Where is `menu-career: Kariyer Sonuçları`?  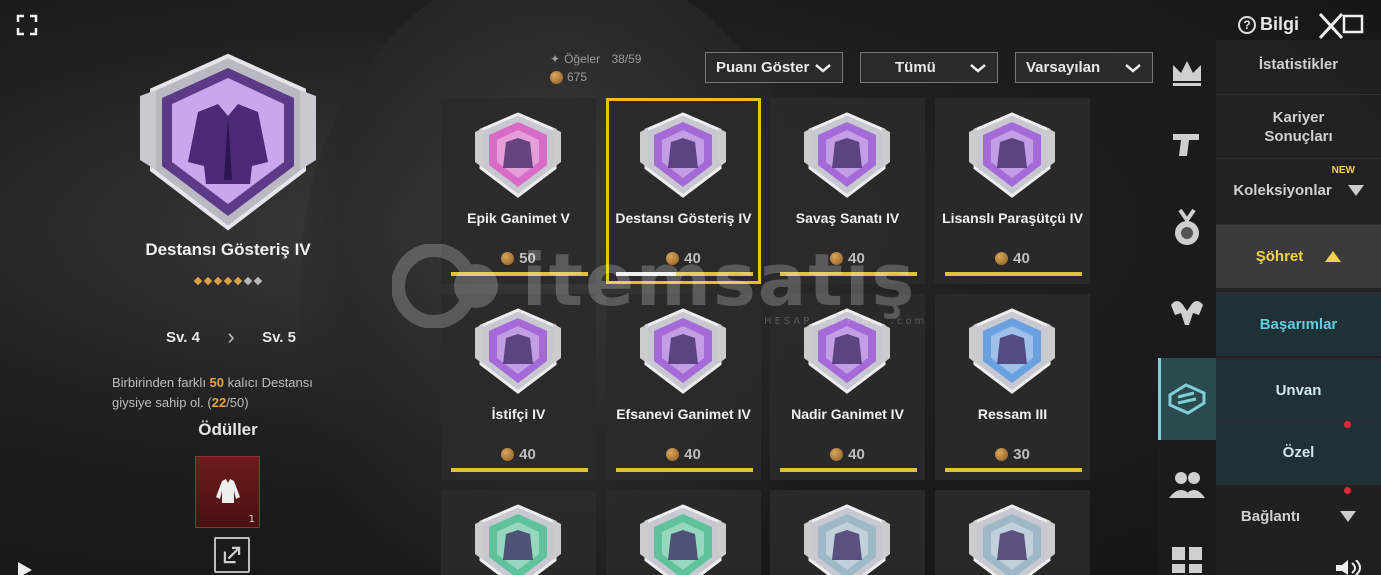
menu-career: Kariyer Sonuçları is located at coordinates (1298, 126).